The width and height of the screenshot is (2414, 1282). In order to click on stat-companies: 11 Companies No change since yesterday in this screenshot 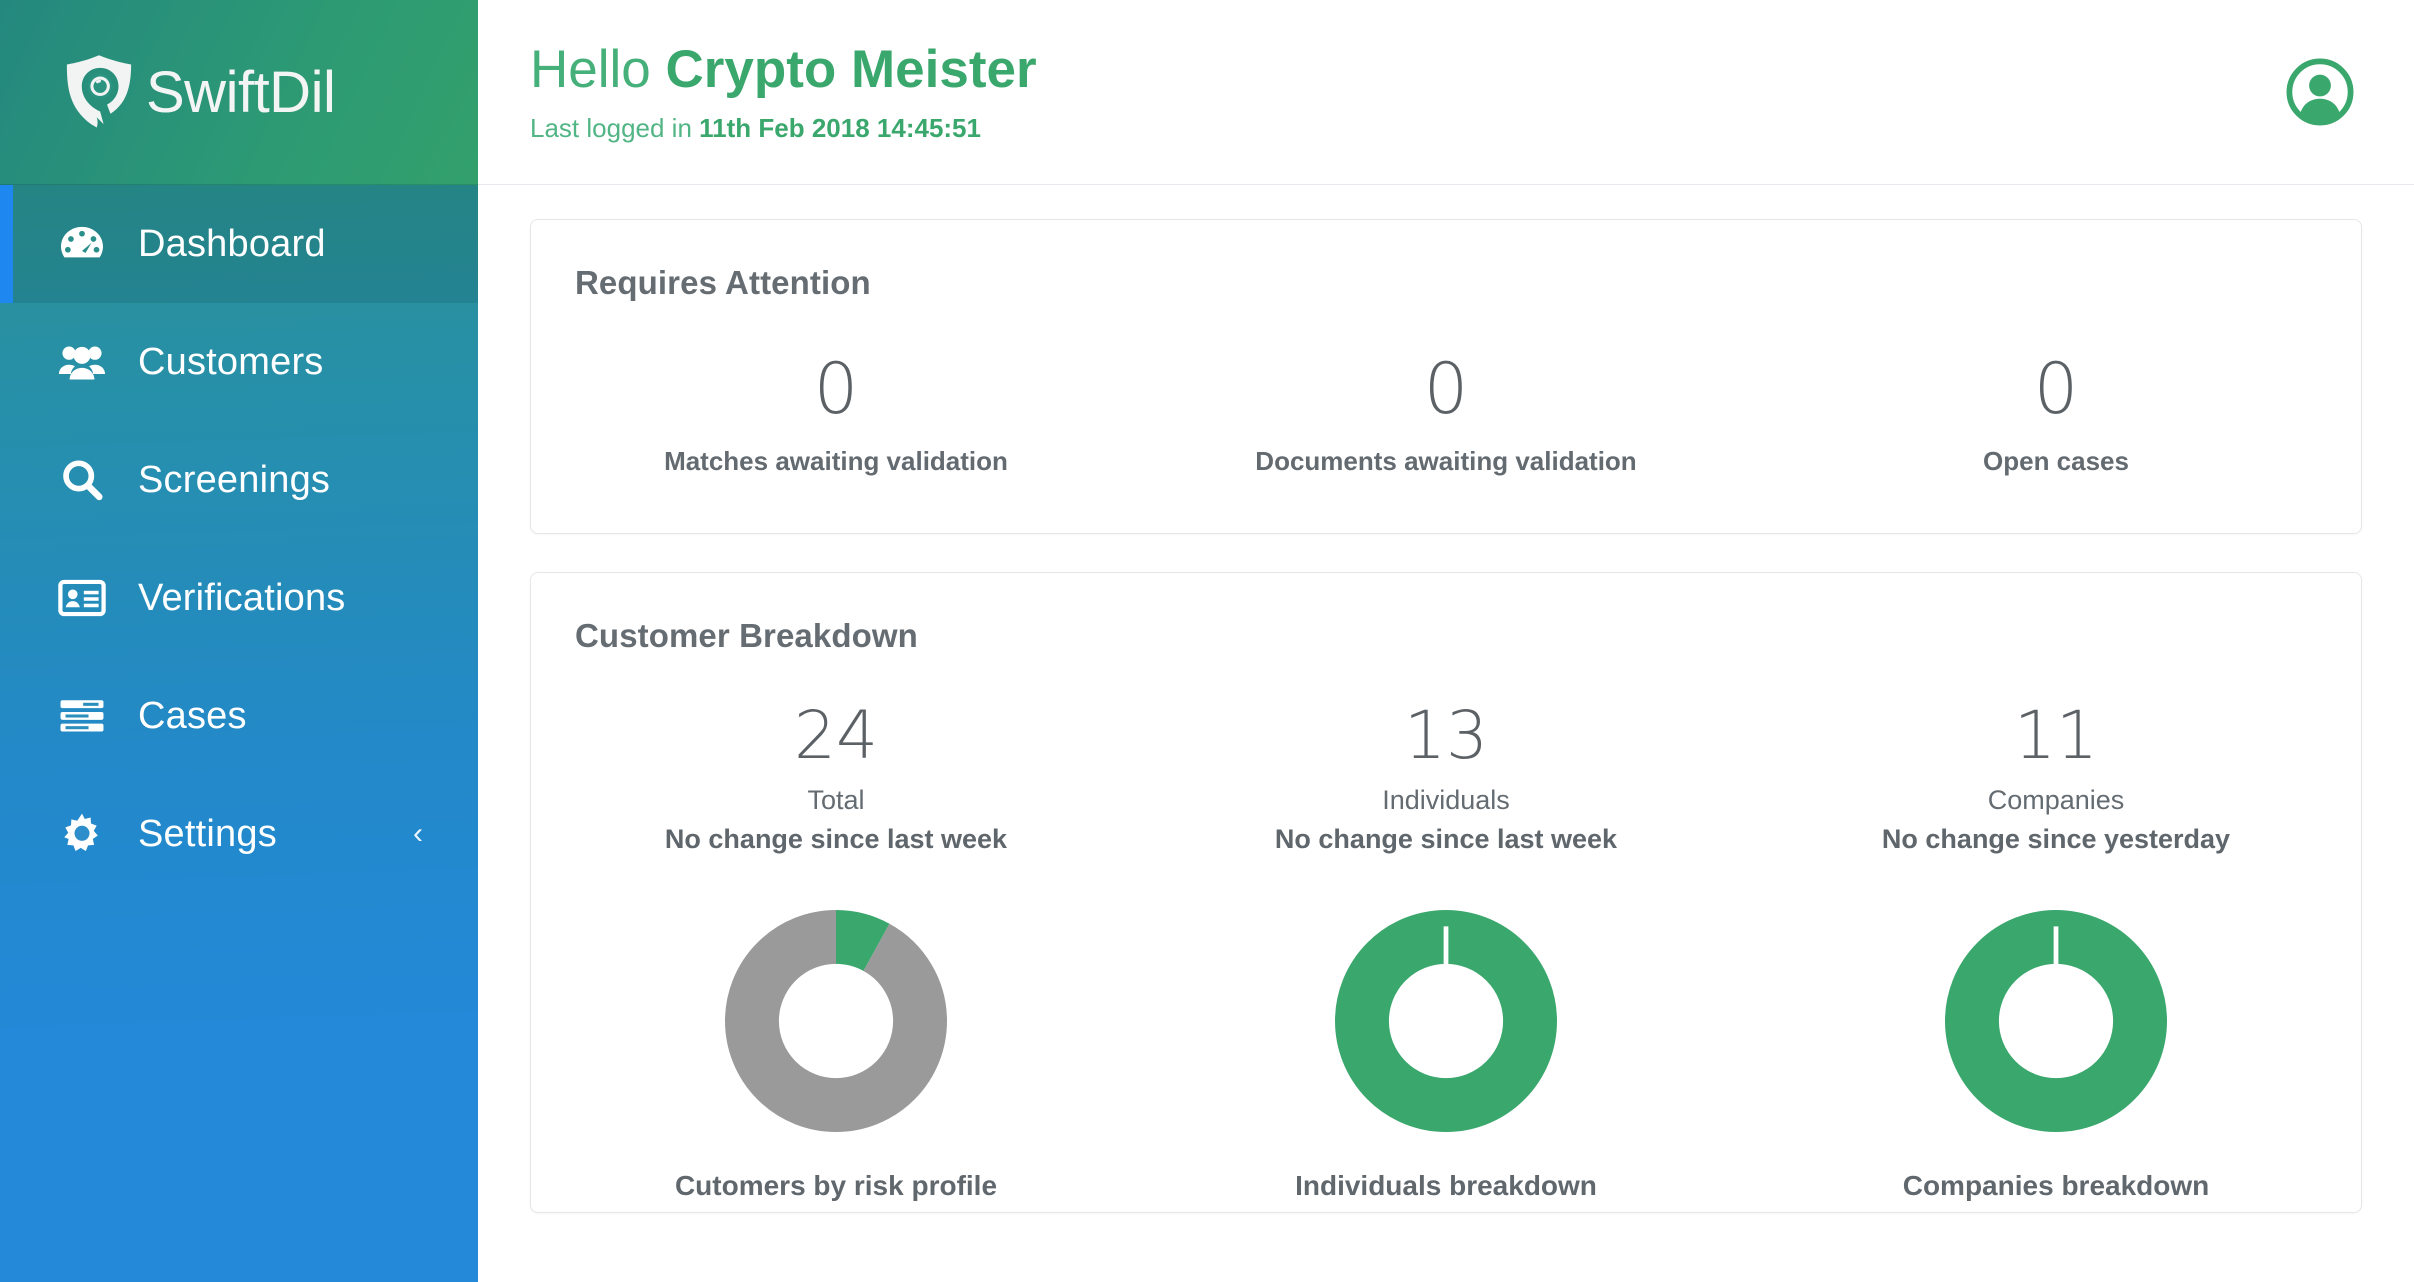, I will do `click(2056, 779)`.